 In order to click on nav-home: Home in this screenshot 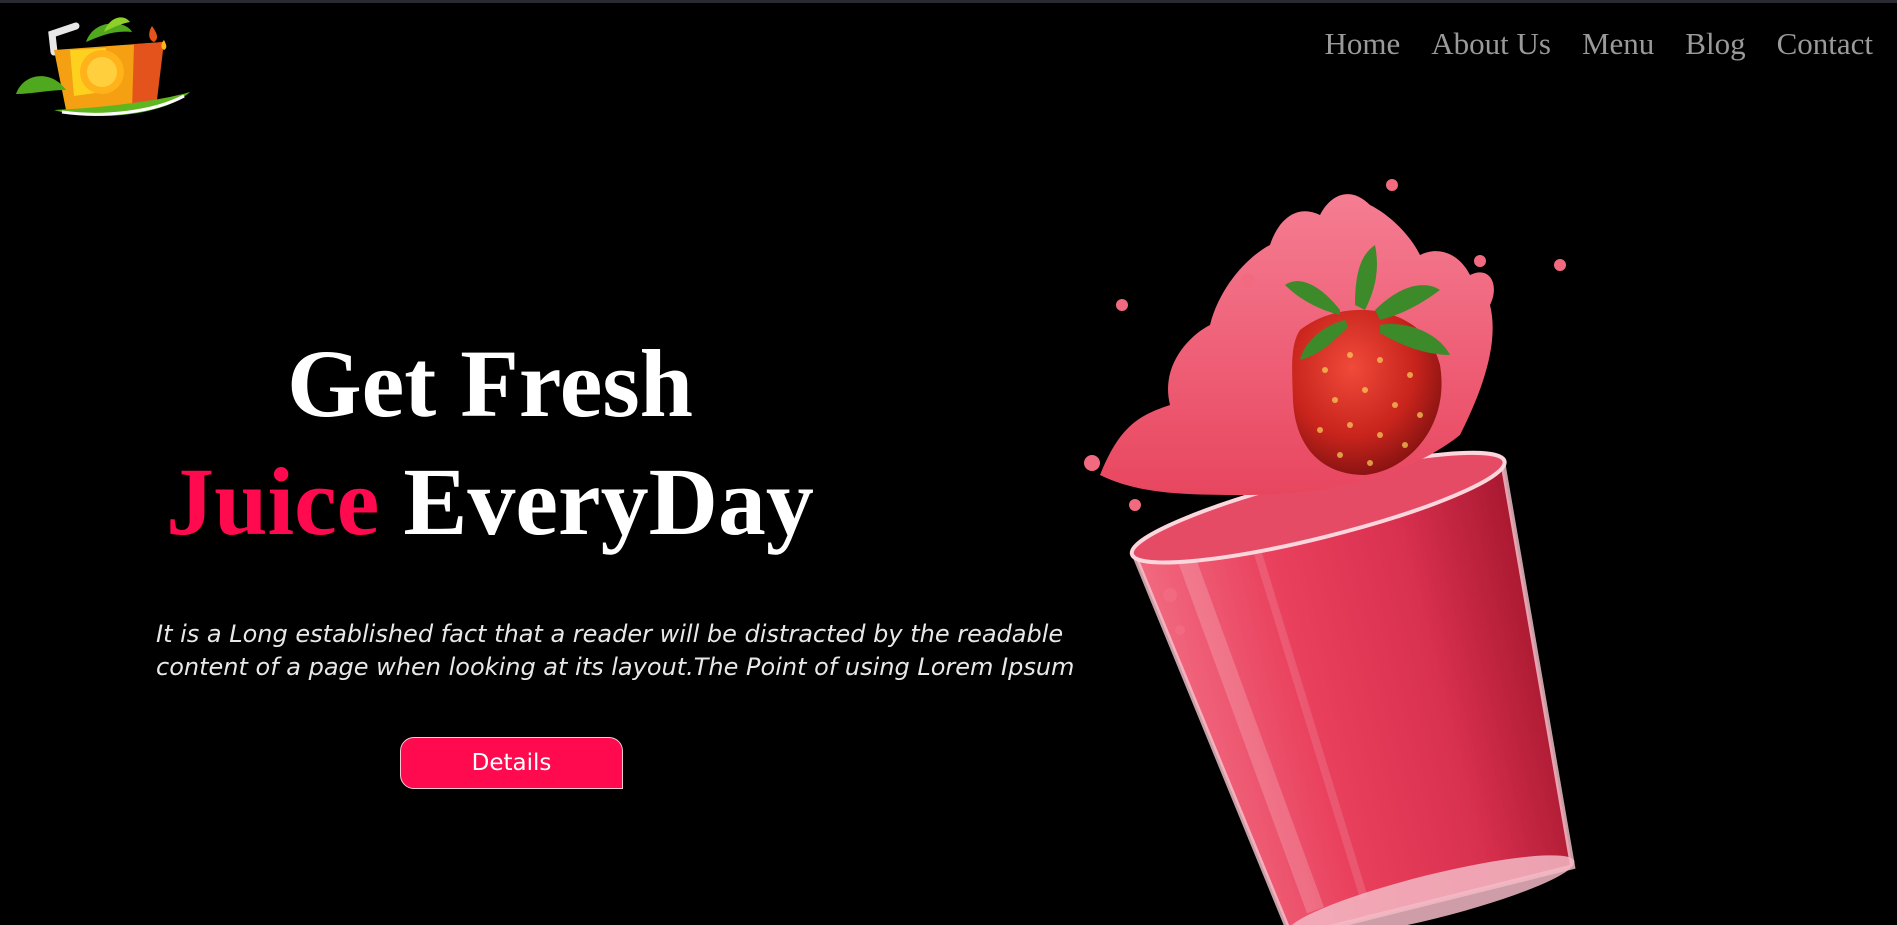, I will do `click(1362, 43)`.